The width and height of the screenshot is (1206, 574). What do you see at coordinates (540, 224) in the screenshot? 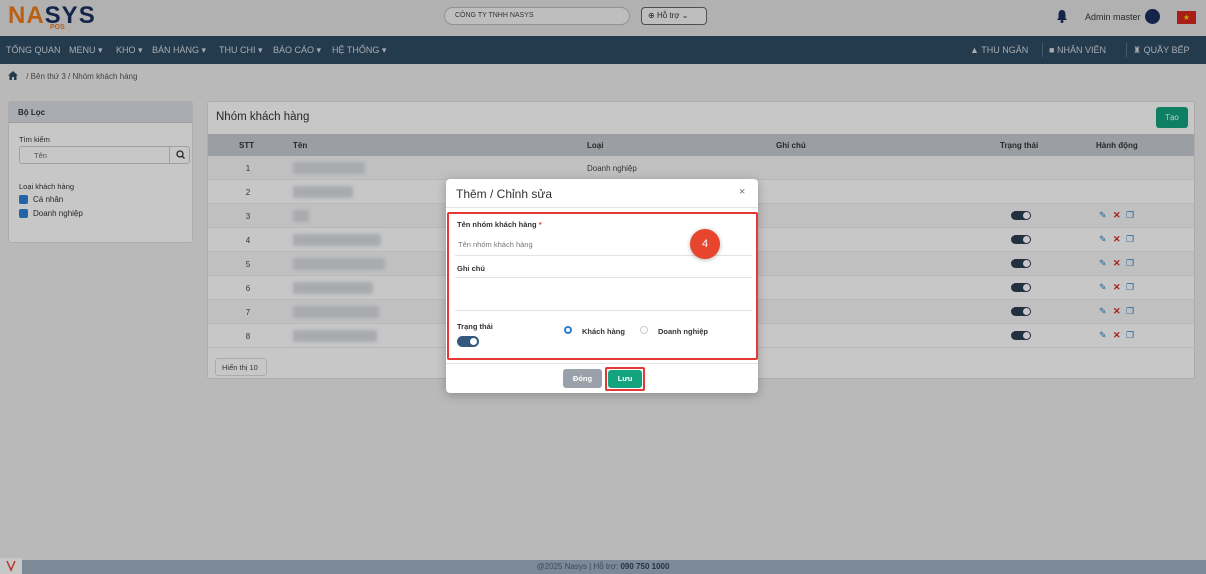
I see `required-marker: *` at bounding box center [540, 224].